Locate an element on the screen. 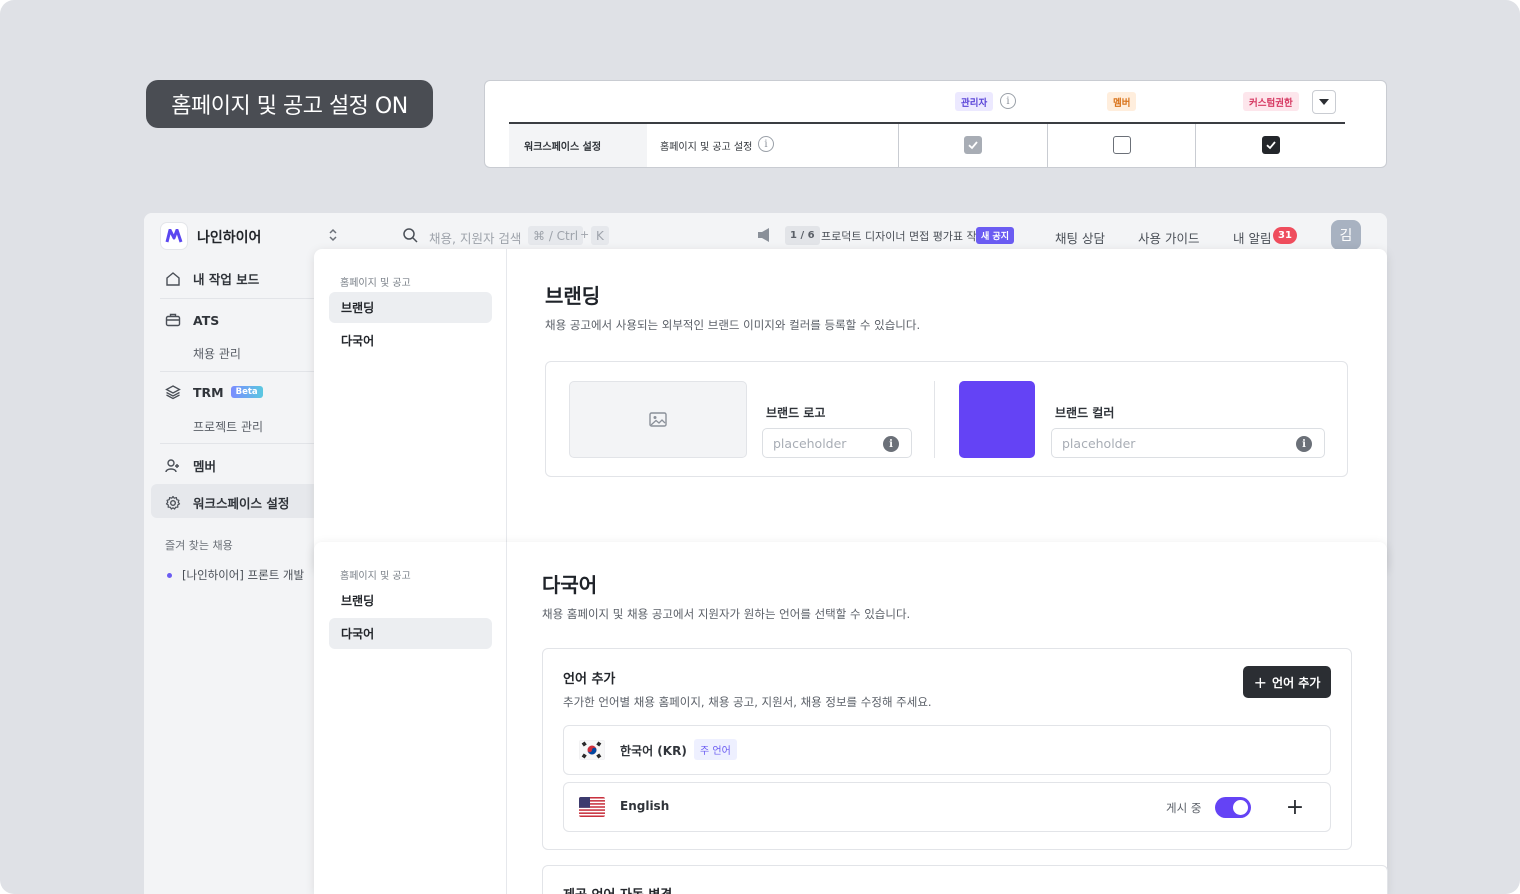 The width and height of the screenshot is (1520, 894). admin-checkbox is located at coordinates (973, 145).